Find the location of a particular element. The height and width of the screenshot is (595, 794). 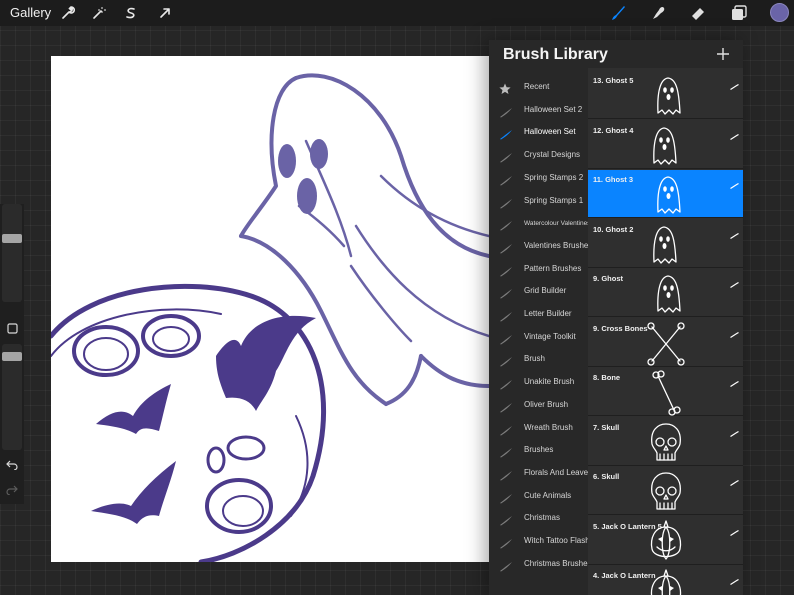

wrench-icon is located at coordinates (68, 13).